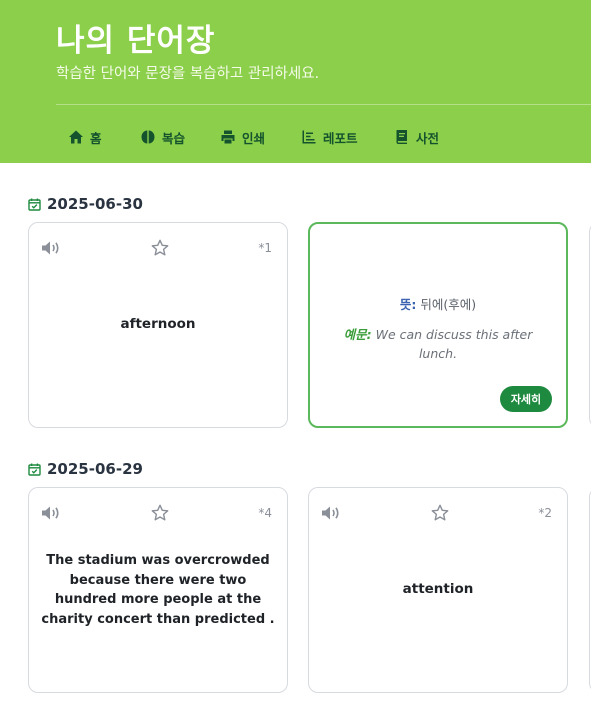 This screenshot has width=591, height=715. What do you see at coordinates (448, 304) in the screenshot?
I see `meaning-text: 뒤에(후에)` at bounding box center [448, 304].